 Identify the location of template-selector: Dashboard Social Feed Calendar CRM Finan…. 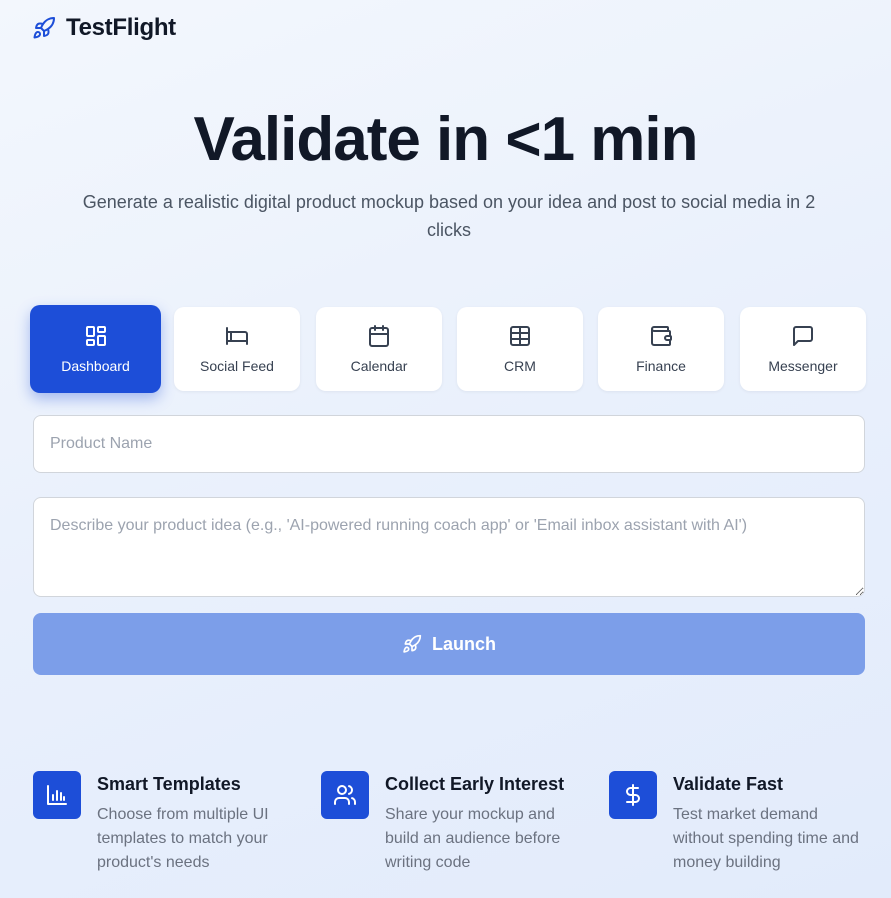
(448, 349).